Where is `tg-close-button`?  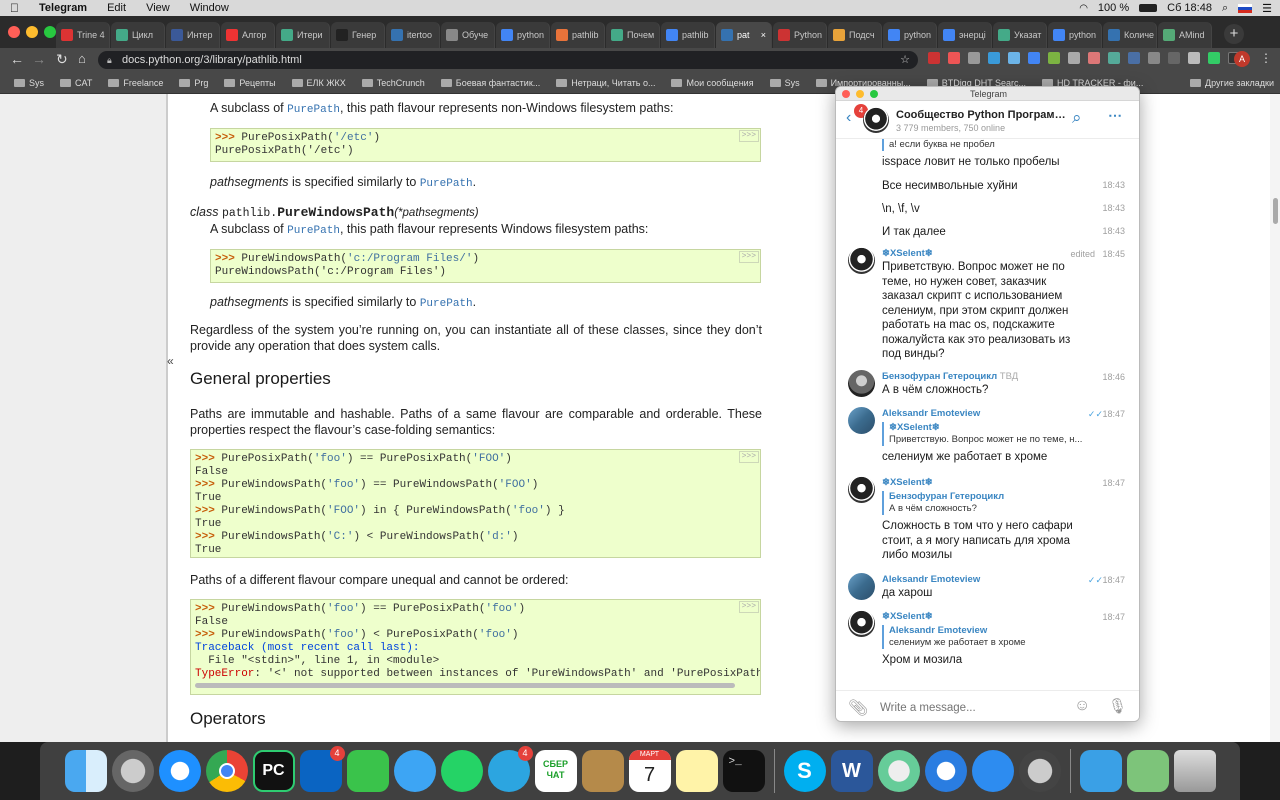 tg-close-button is located at coordinates (846, 94).